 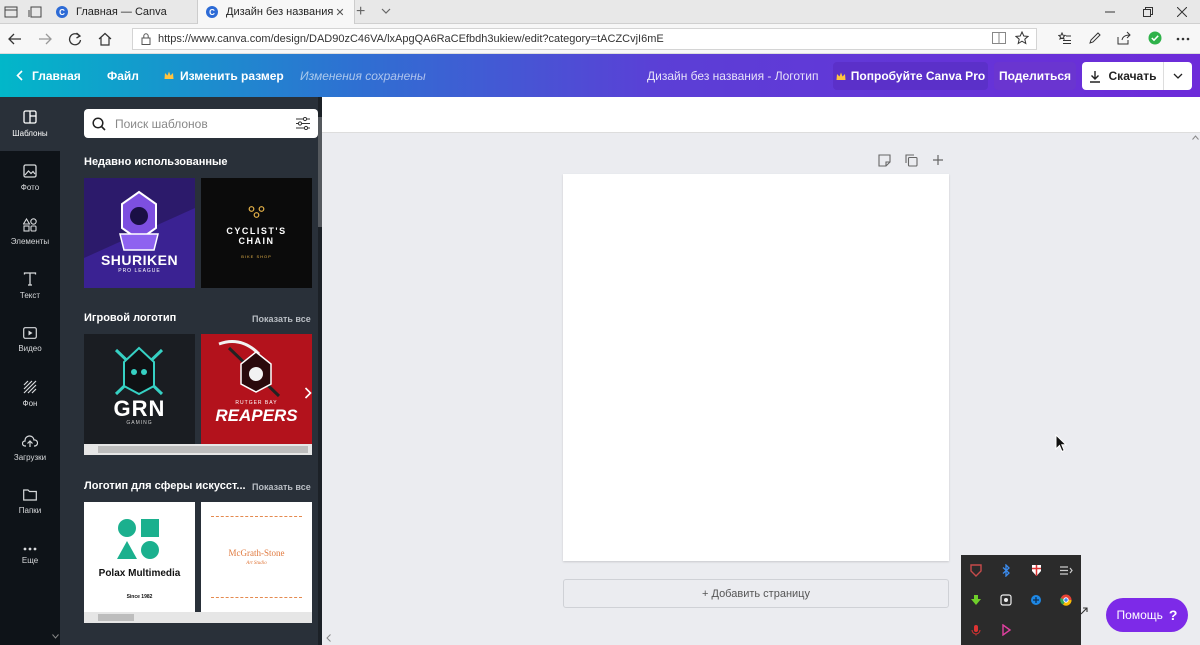 I want to click on more-menu-icon, so click(x=1183, y=39).